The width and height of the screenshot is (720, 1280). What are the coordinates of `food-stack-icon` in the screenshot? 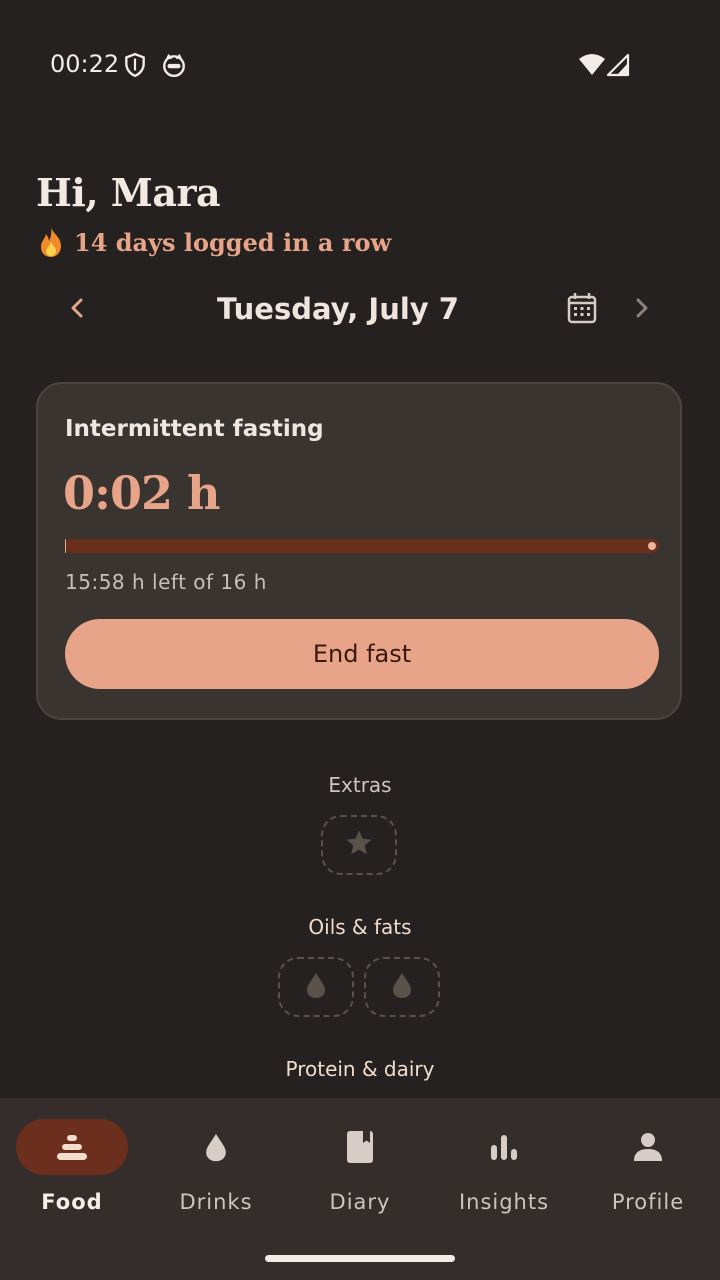 It's located at (72, 1147).